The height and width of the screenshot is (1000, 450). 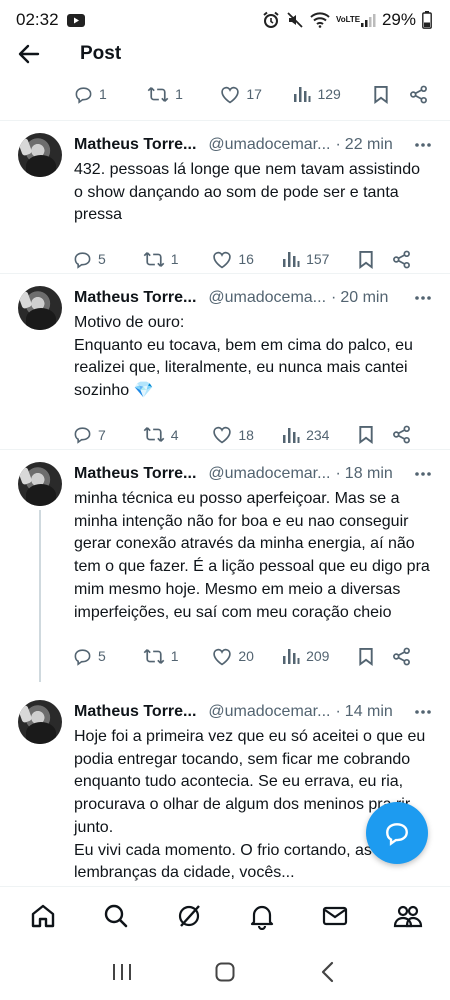 What do you see at coordinates (178, 434) in the screenshot?
I see `repost-button: 4` at bounding box center [178, 434].